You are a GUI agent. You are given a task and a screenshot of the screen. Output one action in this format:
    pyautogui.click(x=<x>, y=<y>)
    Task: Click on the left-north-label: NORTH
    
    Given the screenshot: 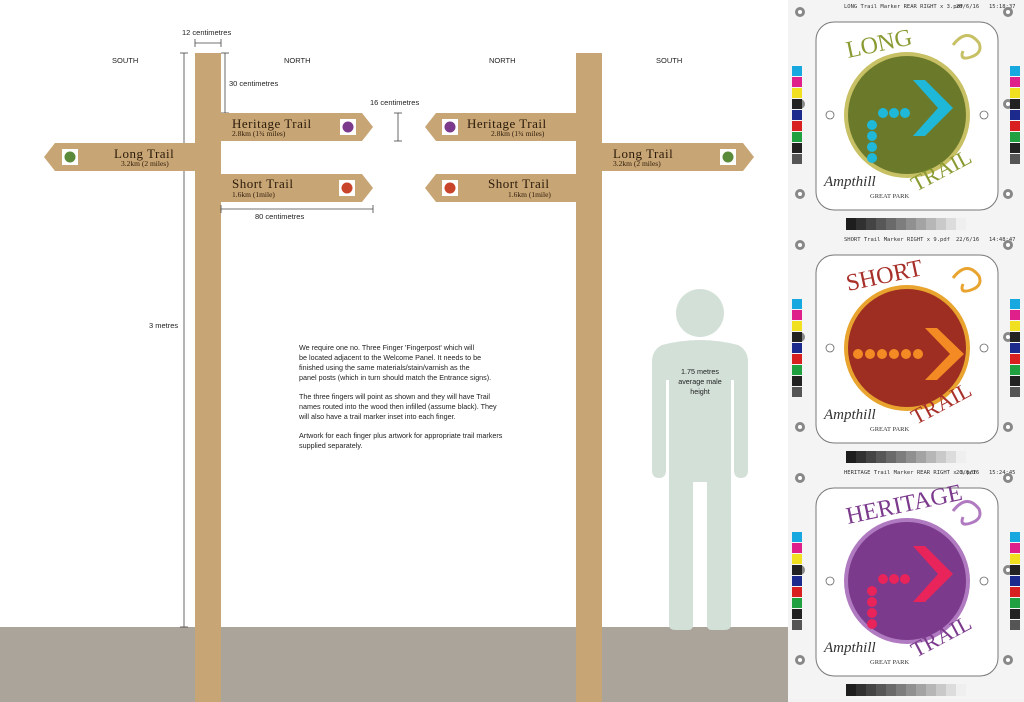 What is the action you would take?
    pyautogui.click(x=297, y=60)
    